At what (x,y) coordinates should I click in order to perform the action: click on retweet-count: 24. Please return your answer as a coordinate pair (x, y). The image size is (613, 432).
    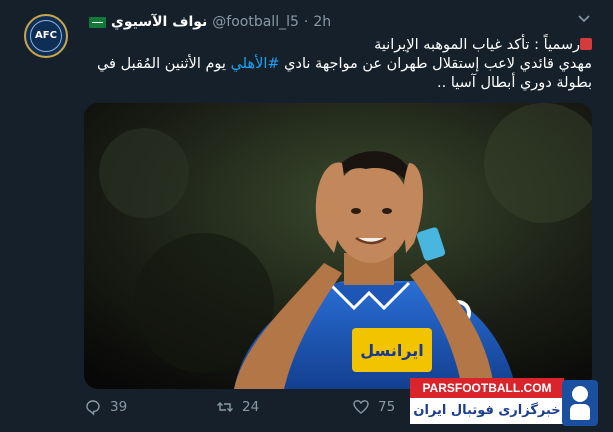
    Looking at the image, I should click on (251, 407).